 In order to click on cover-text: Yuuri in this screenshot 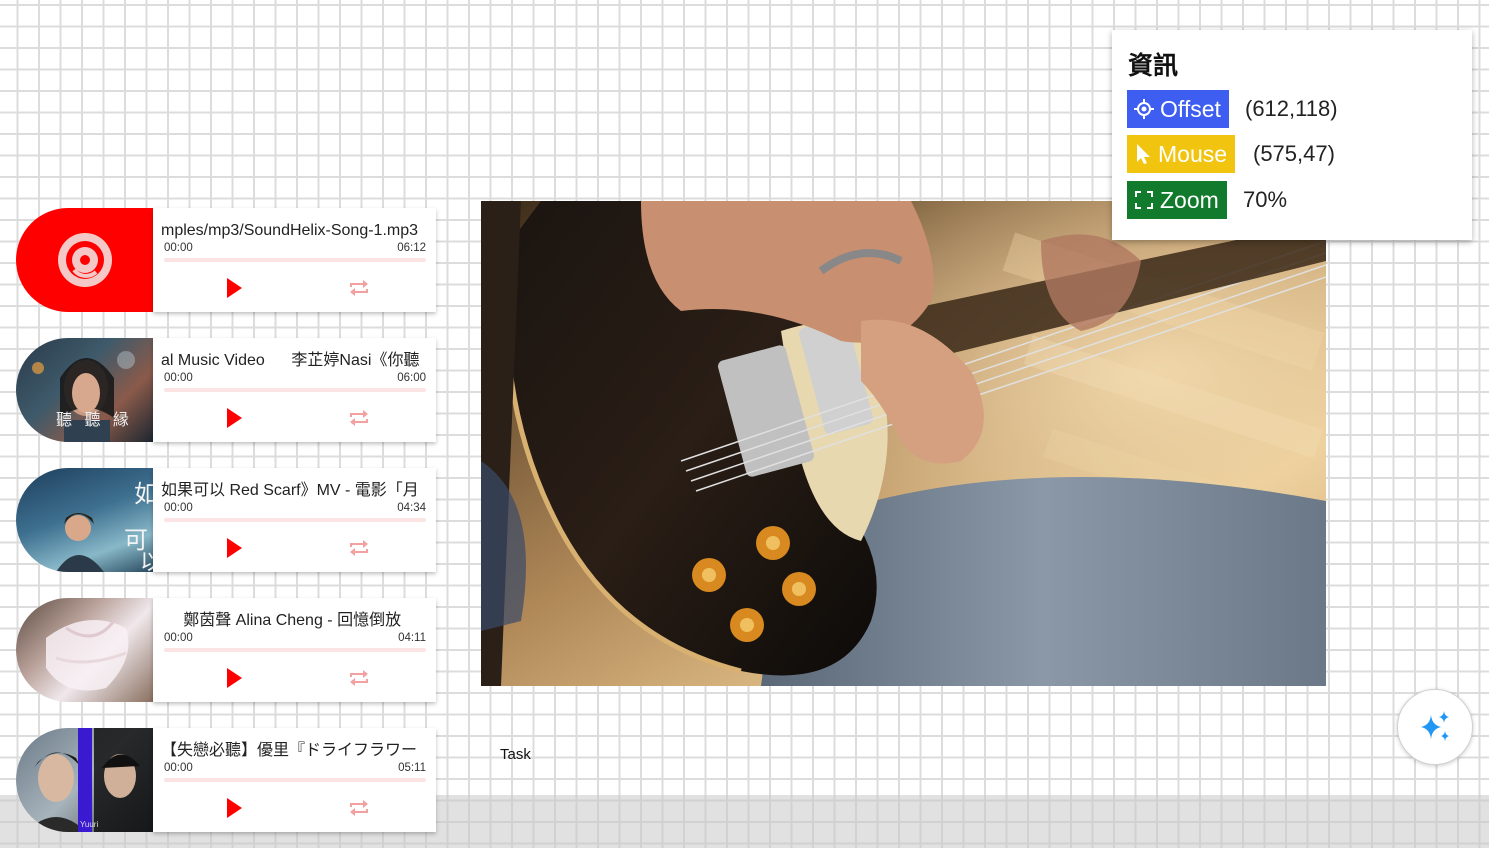, I will do `click(89, 824)`.